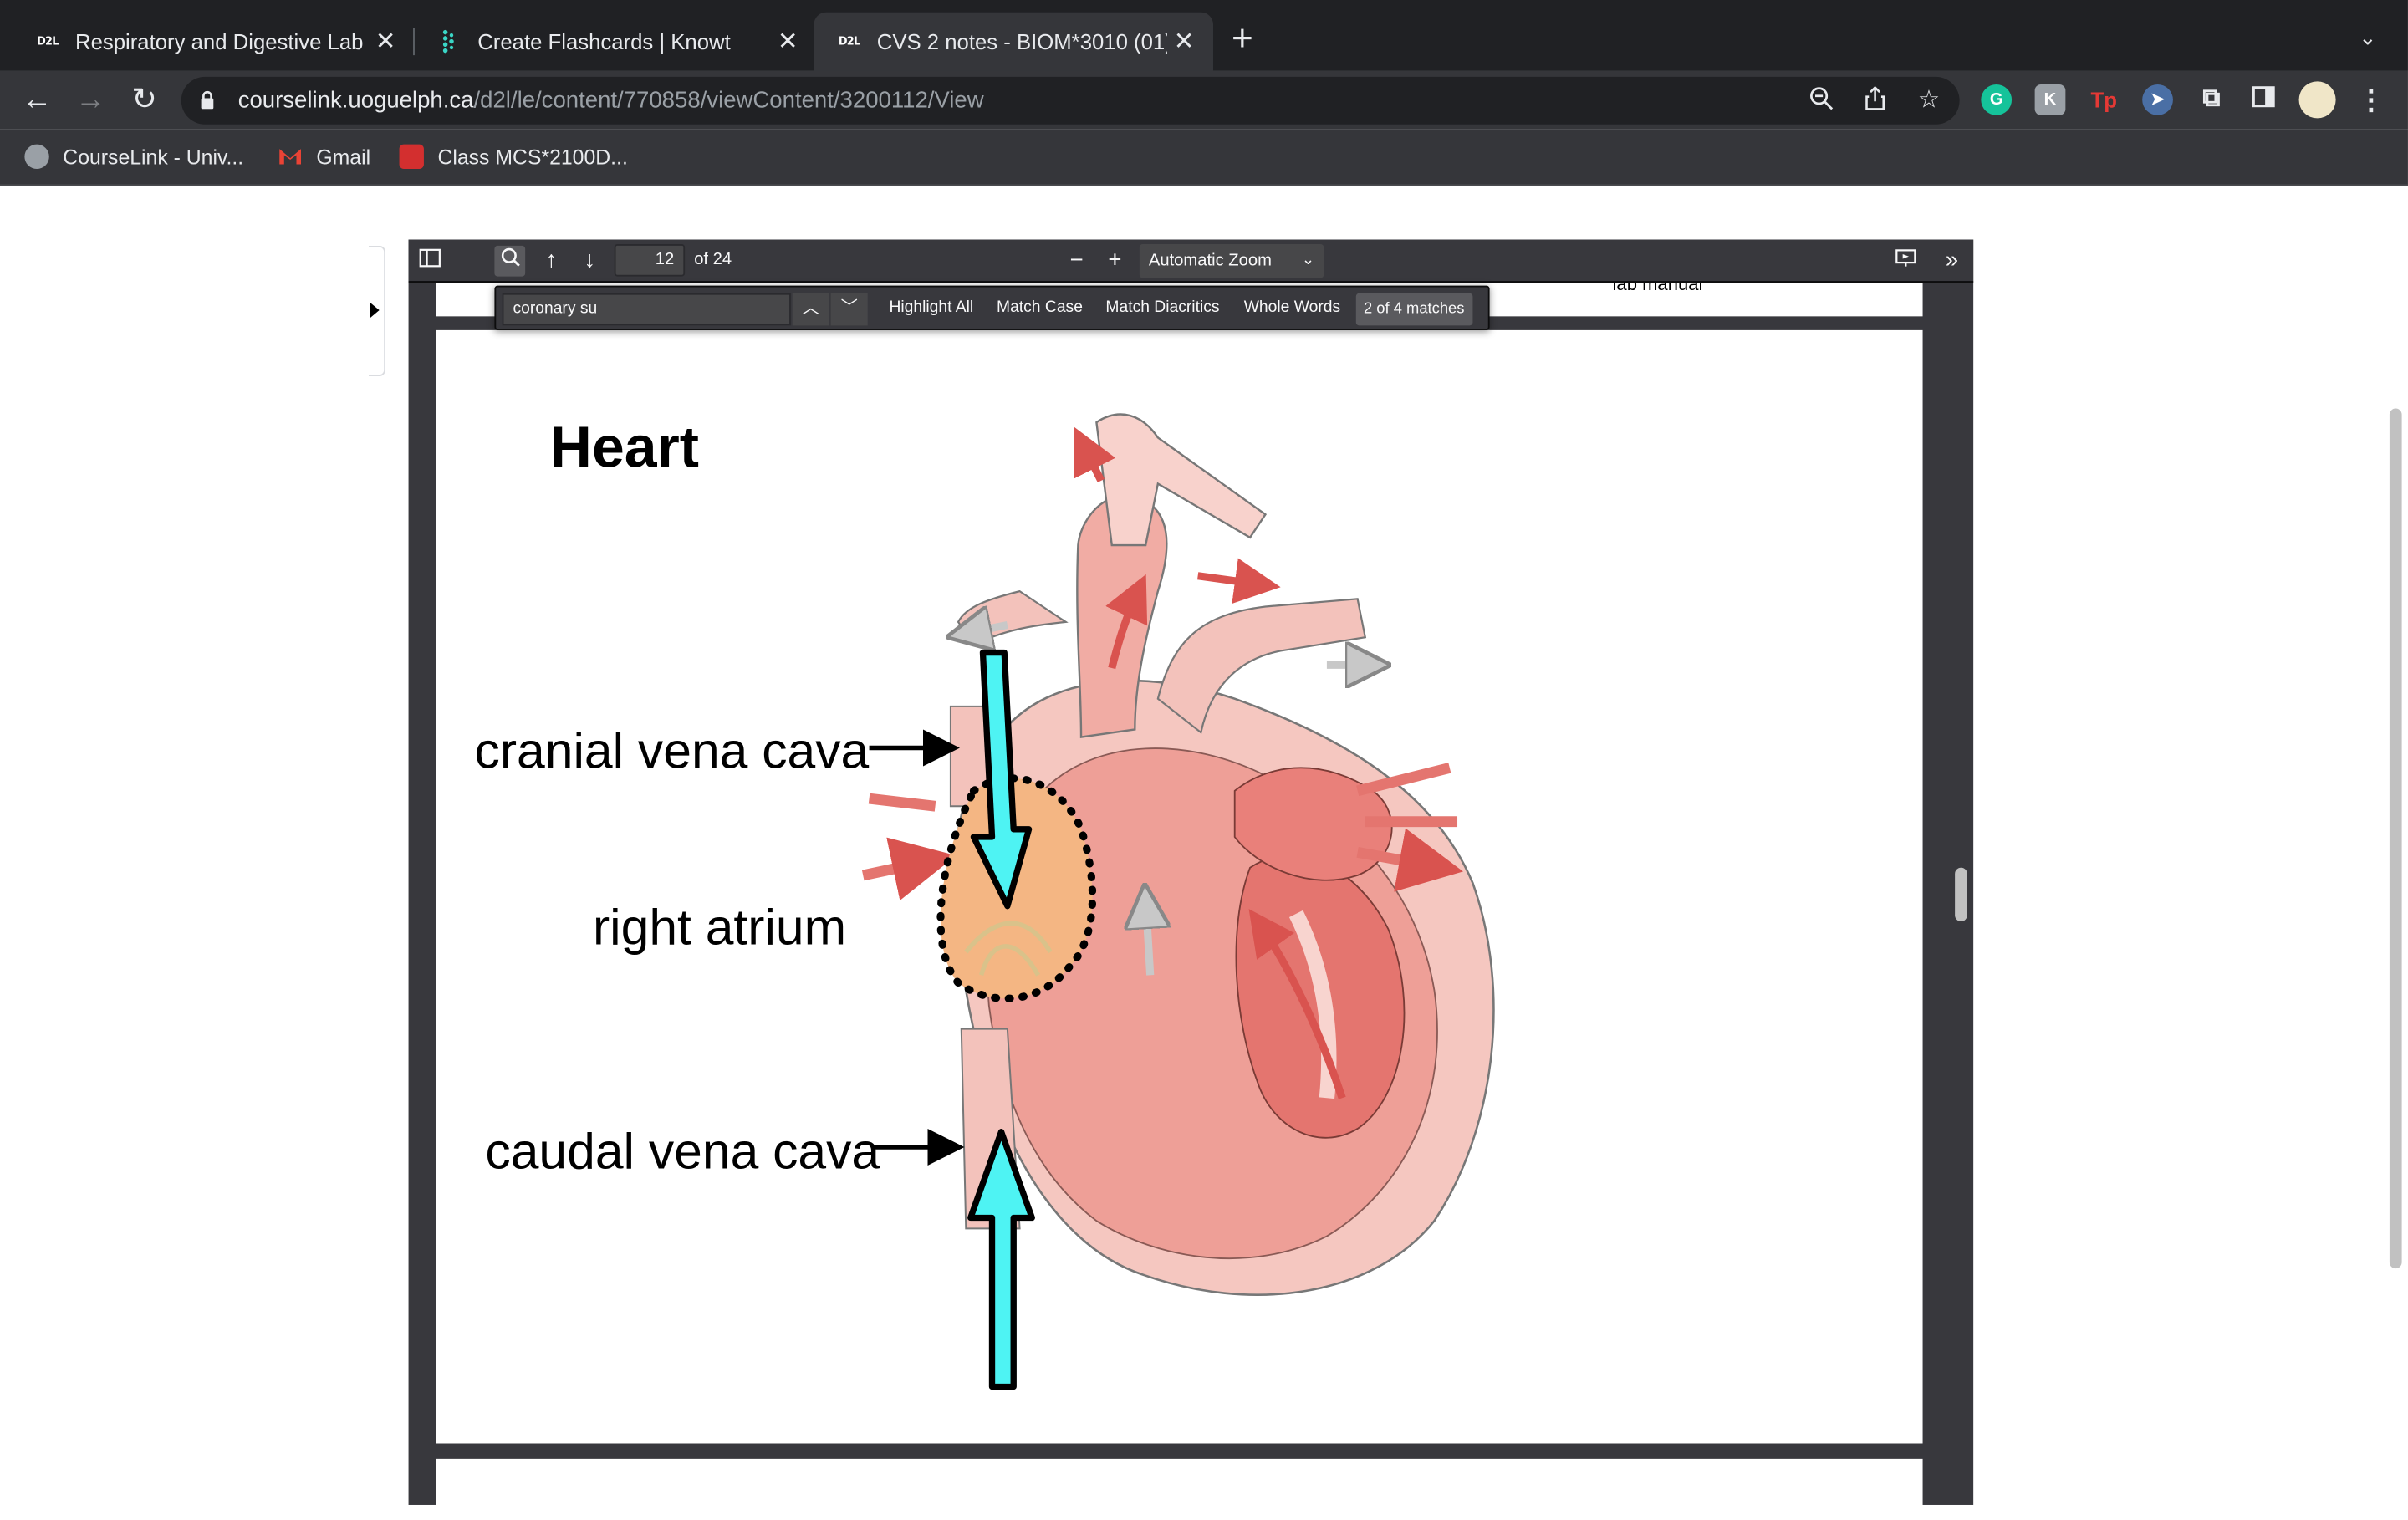 The image size is (2408, 1520). I want to click on back-button: ←, so click(37, 100).